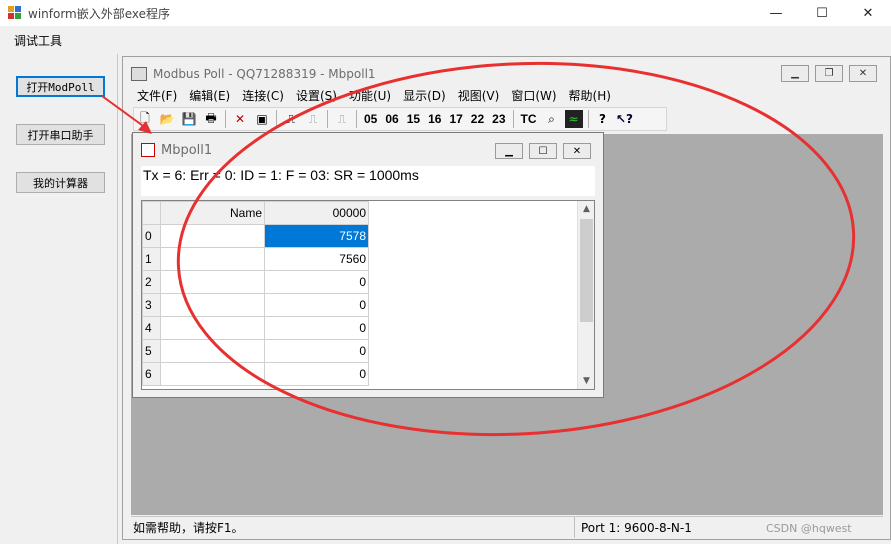 This screenshot has width=891, height=544. Describe the element at coordinates (353, 527) in the screenshot. I see `status-help-text: 如需帮助，请按F1。` at that location.